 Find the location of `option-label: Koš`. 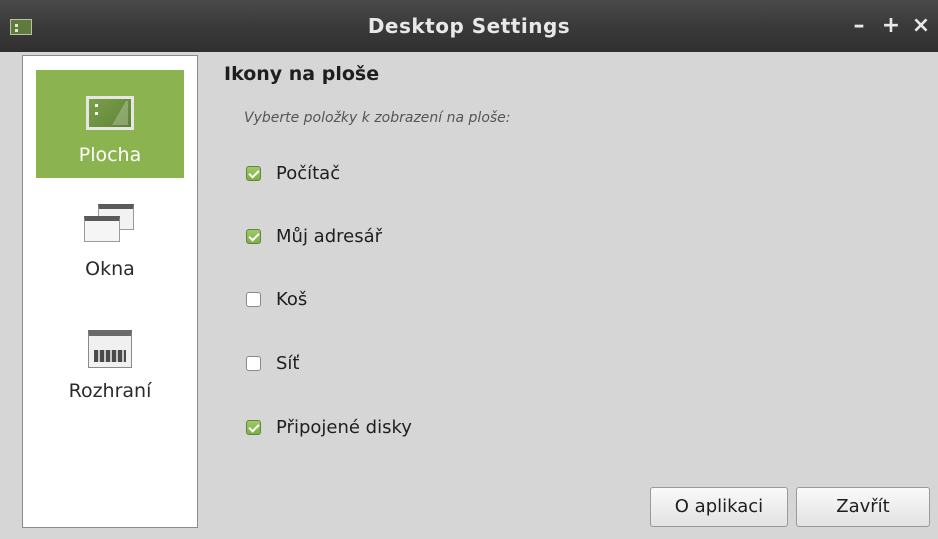

option-label: Koš is located at coordinates (292, 299).